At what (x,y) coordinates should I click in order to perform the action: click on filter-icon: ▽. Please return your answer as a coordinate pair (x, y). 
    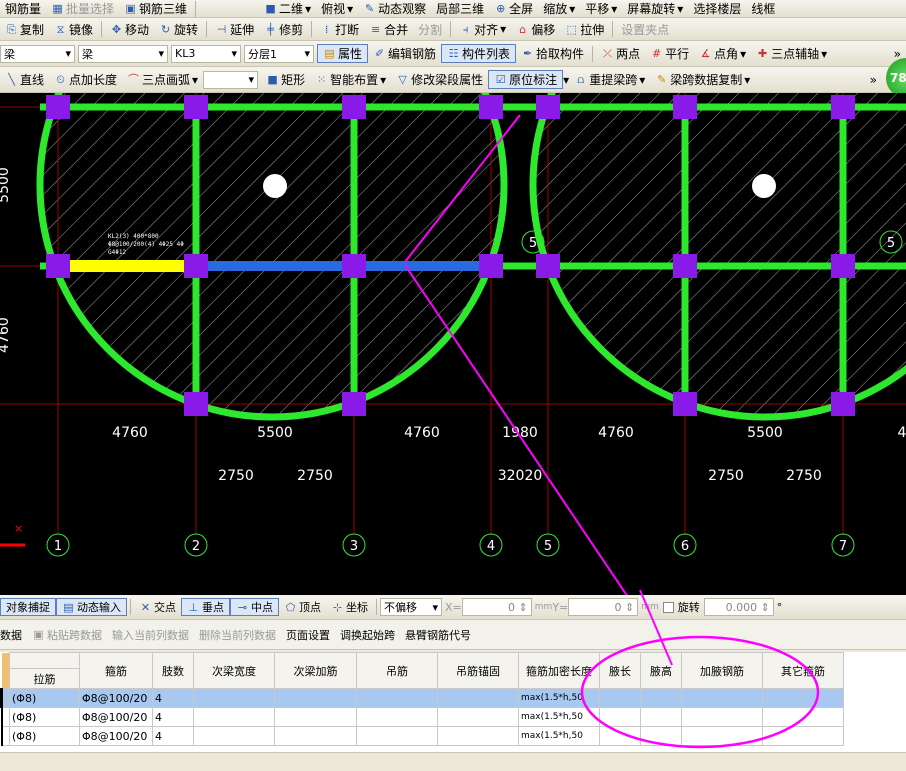
    Looking at the image, I should click on (402, 79).